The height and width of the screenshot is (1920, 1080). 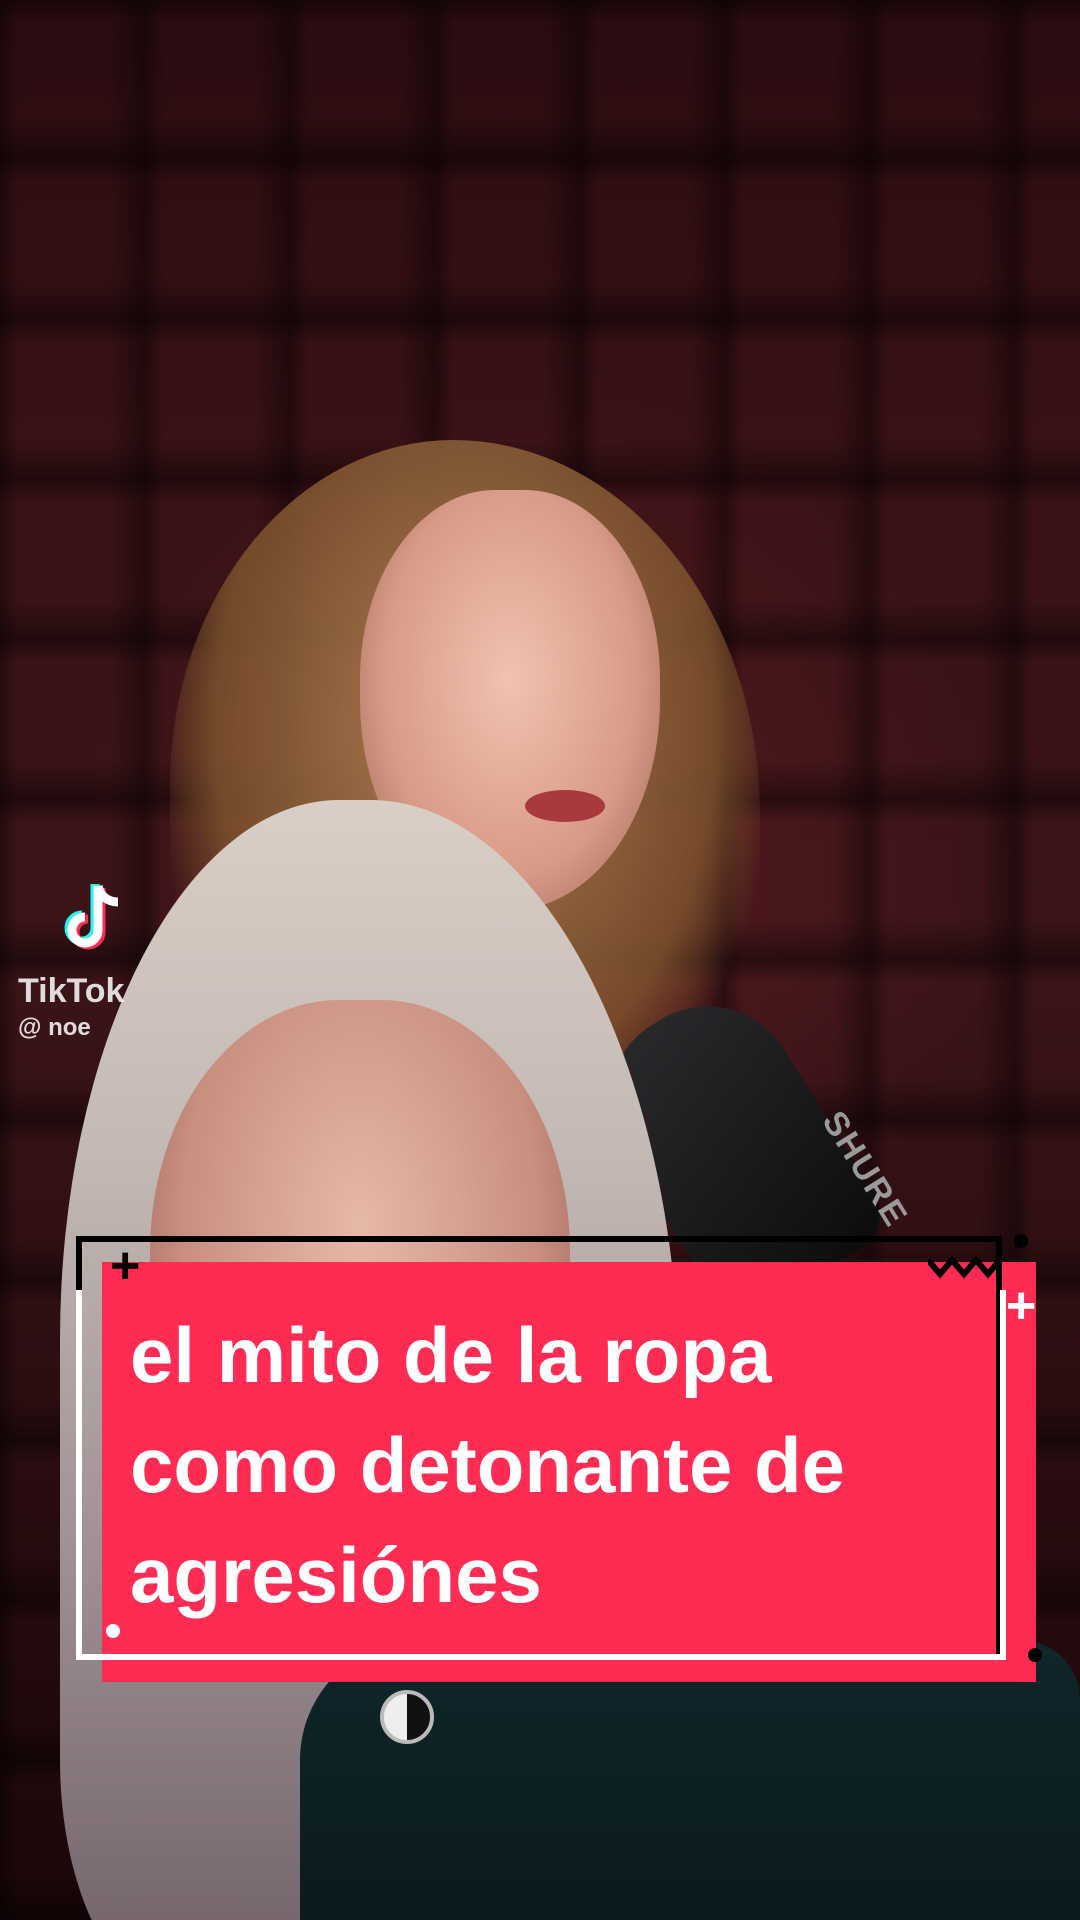 I want to click on caption-line-3: agresiónes, so click(x=336, y=1575).